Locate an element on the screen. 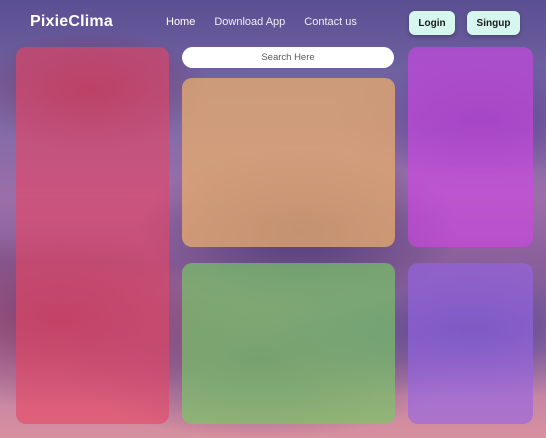  app-logo: PixieClima is located at coordinates (71, 22).